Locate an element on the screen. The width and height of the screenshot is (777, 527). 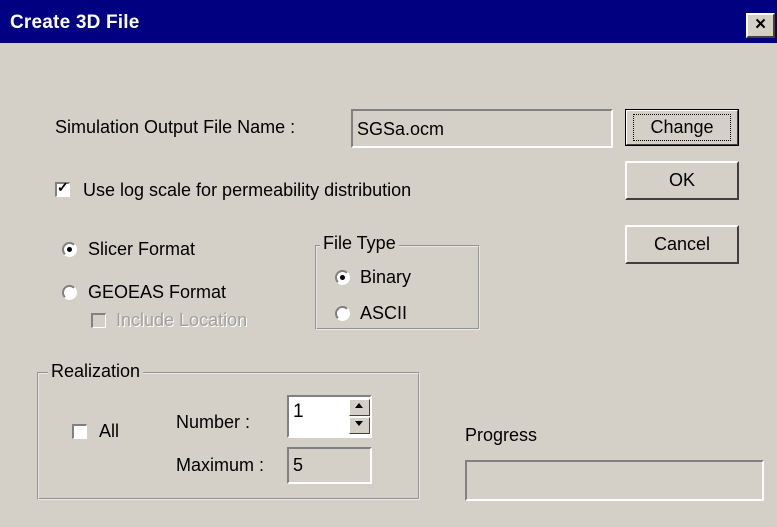
ok-button-label: OK is located at coordinates (681, 180).